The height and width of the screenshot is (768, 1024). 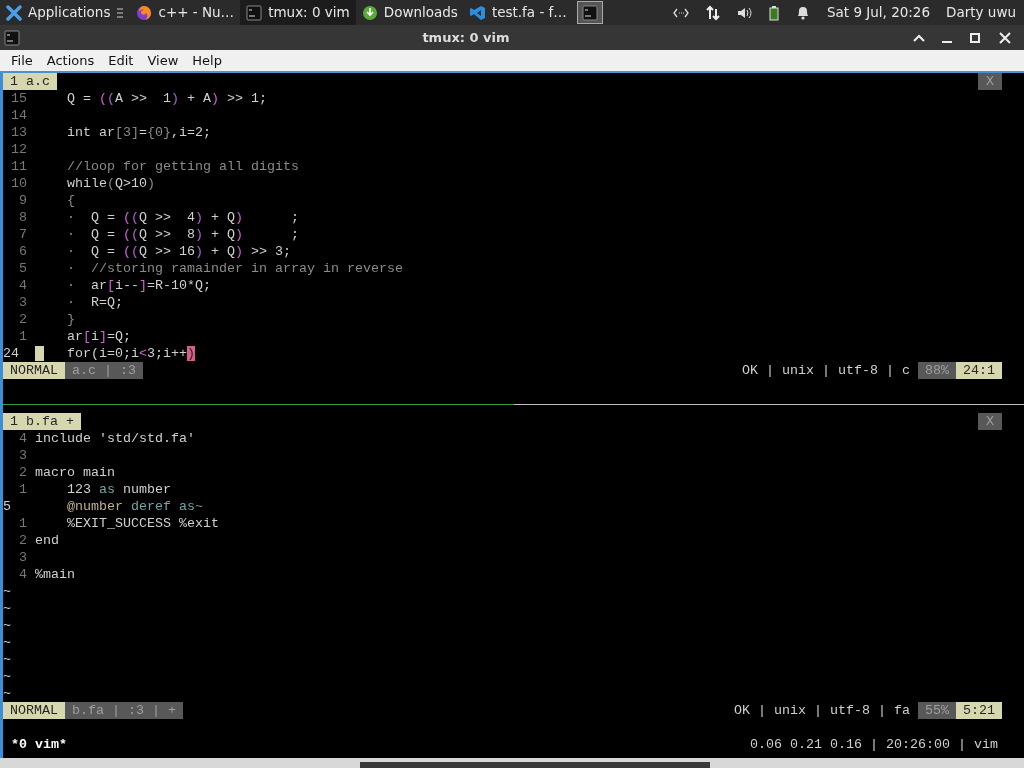 What do you see at coordinates (111, 183) in the screenshot?
I see `code-line: while(Q>10)` at bounding box center [111, 183].